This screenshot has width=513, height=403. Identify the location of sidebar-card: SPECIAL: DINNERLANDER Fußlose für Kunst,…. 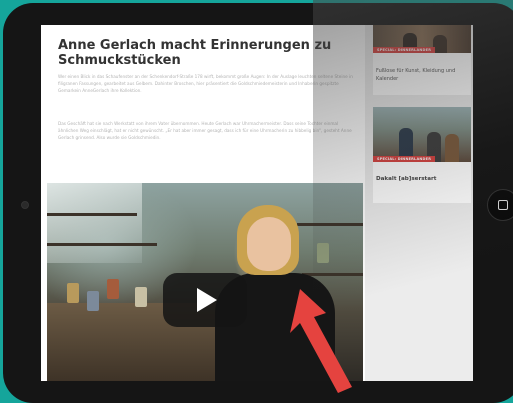
(422, 60).